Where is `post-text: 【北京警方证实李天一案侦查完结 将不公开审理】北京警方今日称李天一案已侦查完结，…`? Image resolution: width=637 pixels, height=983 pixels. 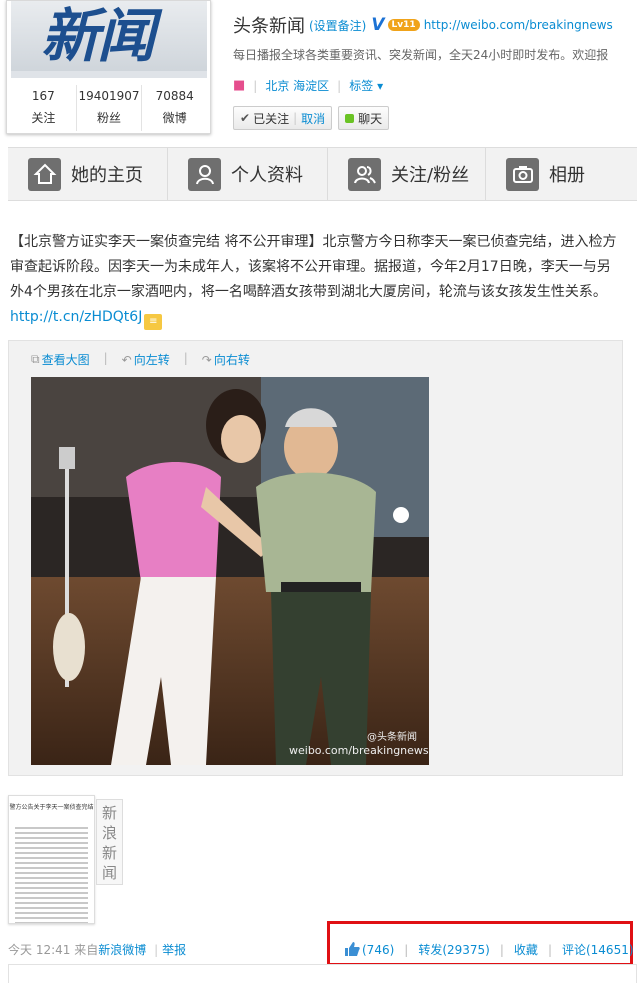
post-text: 【北京警方证实李天一案侦查完结 将不公开审理】北京警方今日称李天一案已侦查完结，… is located at coordinates (315, 280).